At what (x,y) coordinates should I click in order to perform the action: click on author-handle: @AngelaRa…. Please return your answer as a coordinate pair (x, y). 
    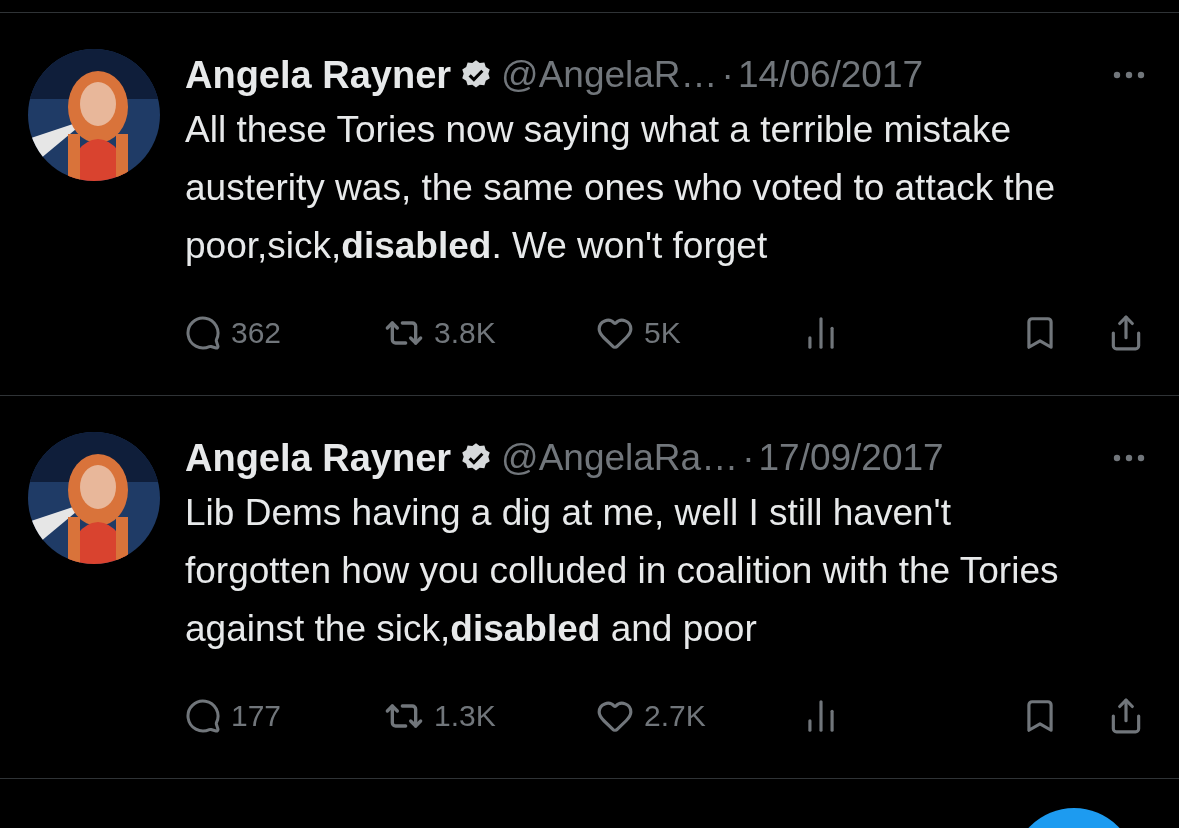
    Looking at the image, I should click on (620, 458).